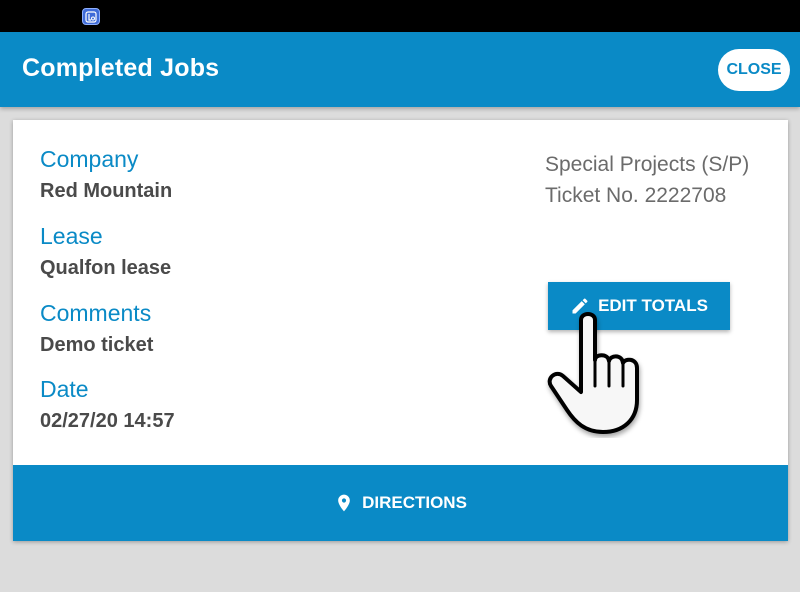 The width and height of the screenshot is (800, 592). What do you see at coordinates (107, 421) in the screenshot?
I see `date-value: 02/27/20 14:57` at bounding box center [107, 421].